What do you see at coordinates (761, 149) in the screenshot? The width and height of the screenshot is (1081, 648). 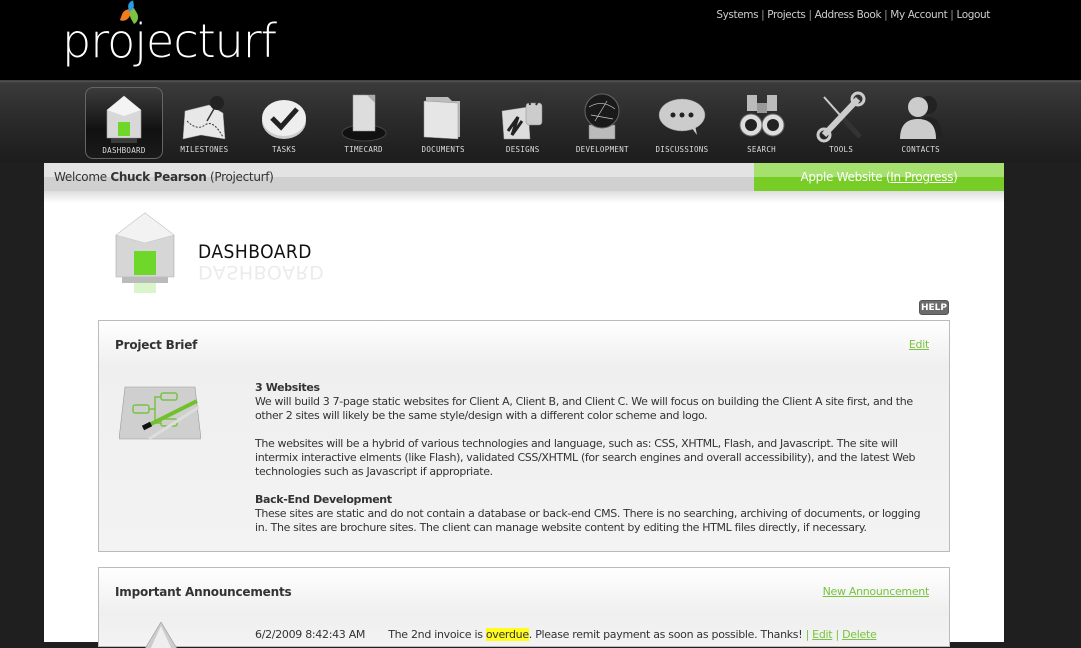 I see `nav-label: SEARCH` at bounding box center [761, 149].